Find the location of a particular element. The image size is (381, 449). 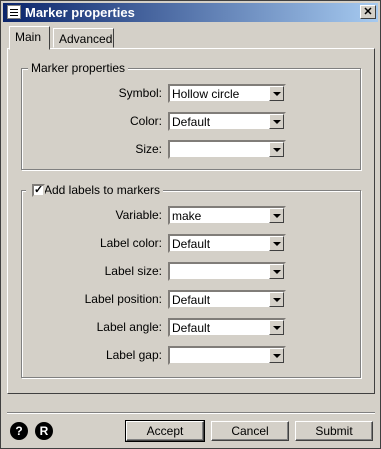

label-position-select: Default is located at coordinates (227, 299).